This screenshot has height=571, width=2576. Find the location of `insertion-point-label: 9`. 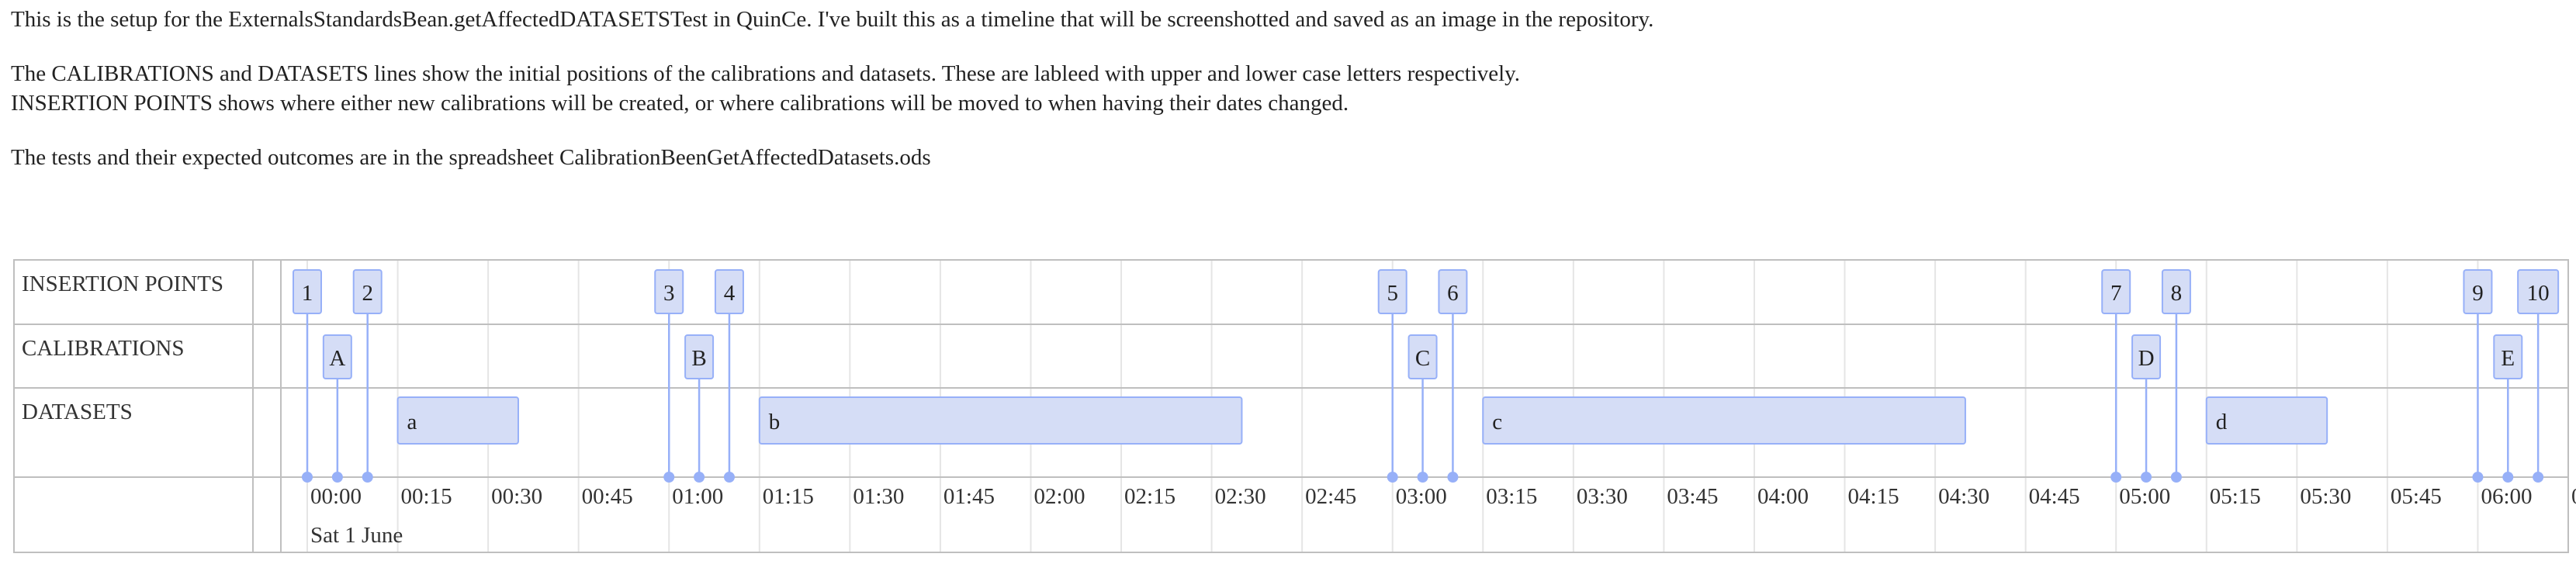

insertion-point-label: 9 is located at coordinates (2478, 293).